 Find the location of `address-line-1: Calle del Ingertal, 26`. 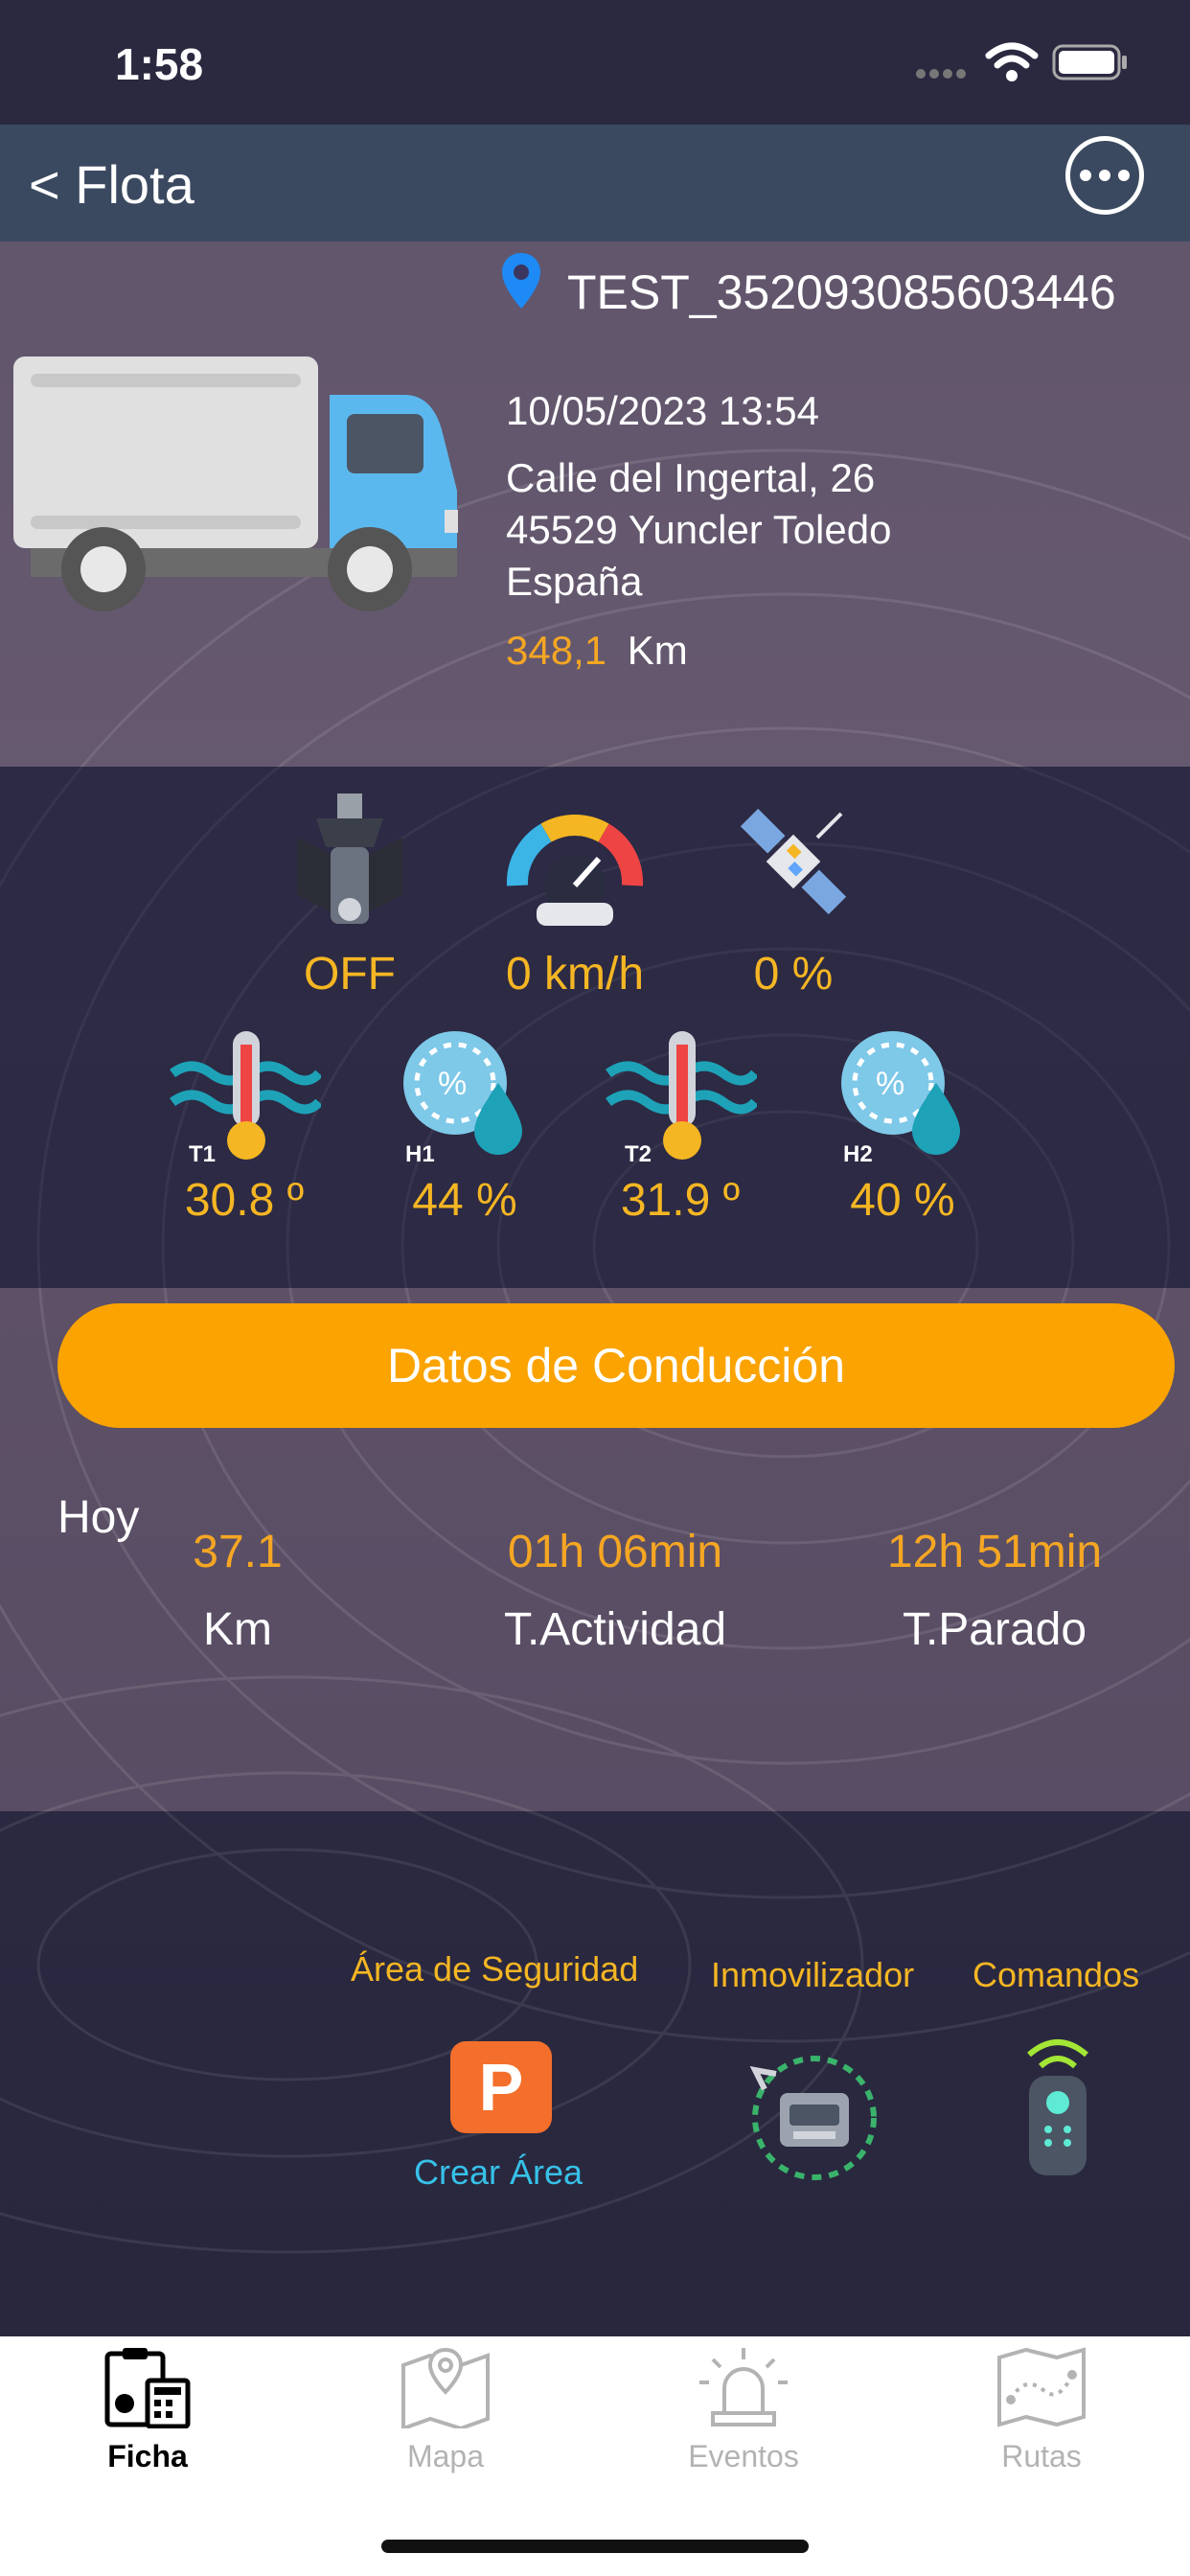

address-line-1: Calle del Ingertal, 26 is located at coordinates (691, 477).